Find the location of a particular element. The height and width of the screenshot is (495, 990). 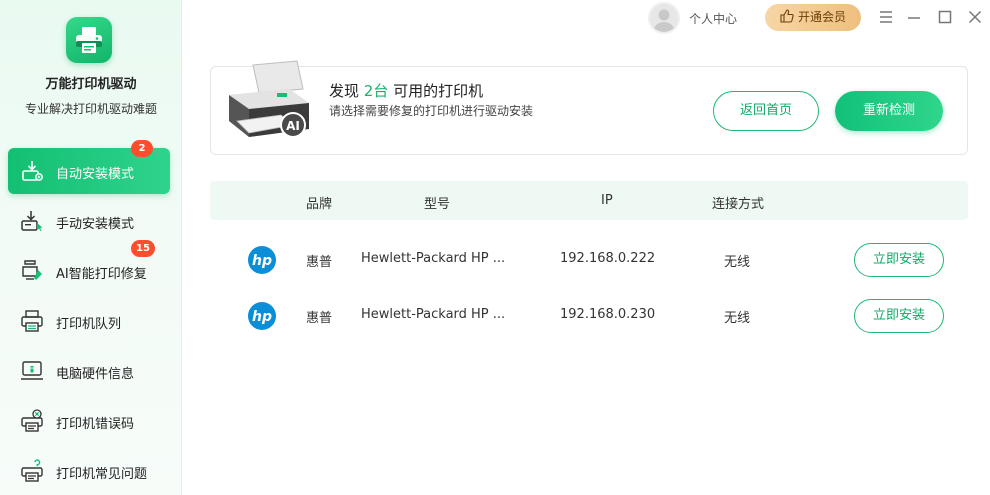

sidebar-item-auto-install: 自动安装模式 2 is located at coordinates (89, 167).